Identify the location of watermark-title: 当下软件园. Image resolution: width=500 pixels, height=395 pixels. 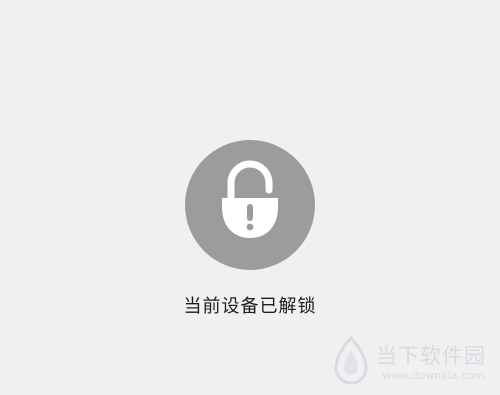
(431, 356).